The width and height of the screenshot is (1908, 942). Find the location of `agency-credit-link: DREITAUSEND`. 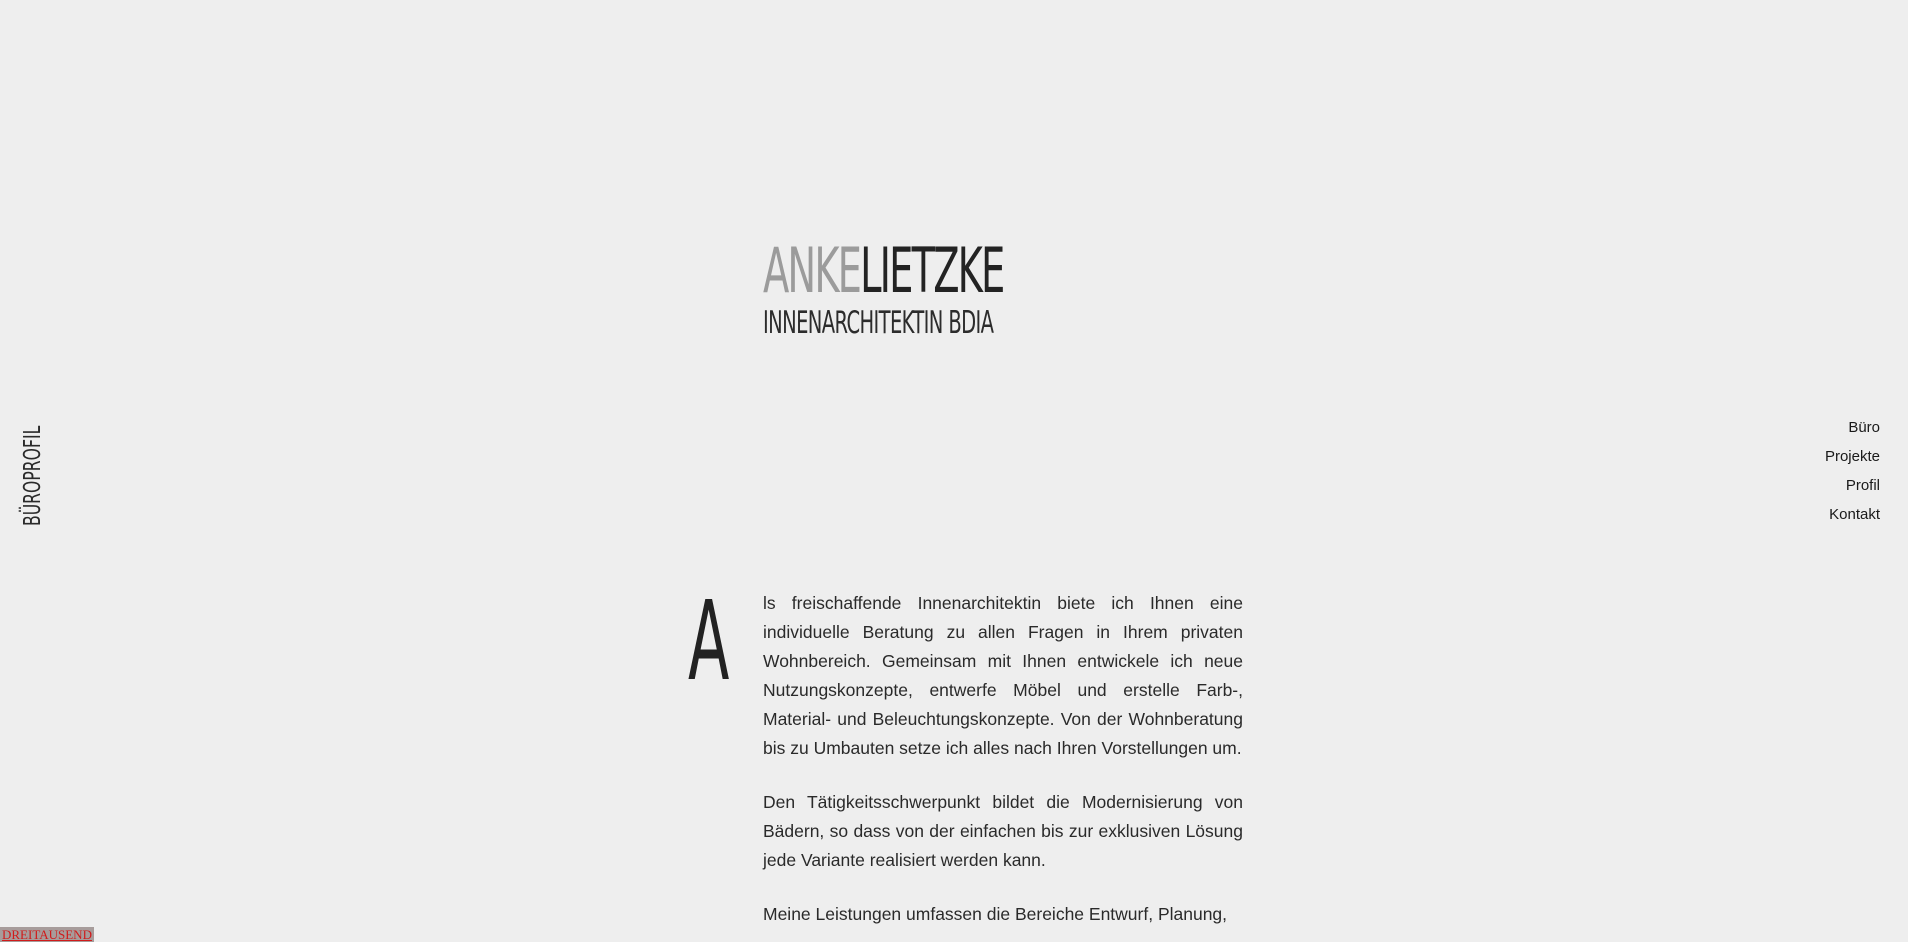

agency-credit-link: DREITAUSEND is located at coordinates (47, 934).